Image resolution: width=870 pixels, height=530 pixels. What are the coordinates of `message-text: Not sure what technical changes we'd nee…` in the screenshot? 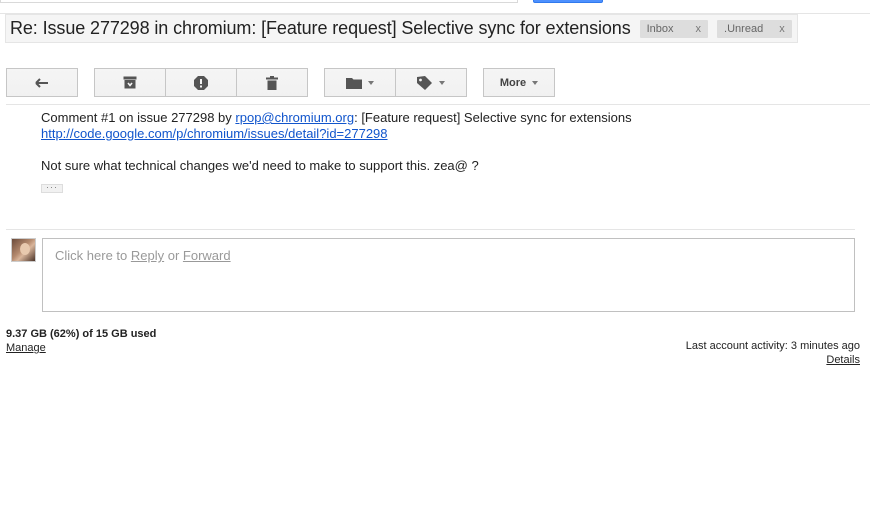 It's located at (260, 165).